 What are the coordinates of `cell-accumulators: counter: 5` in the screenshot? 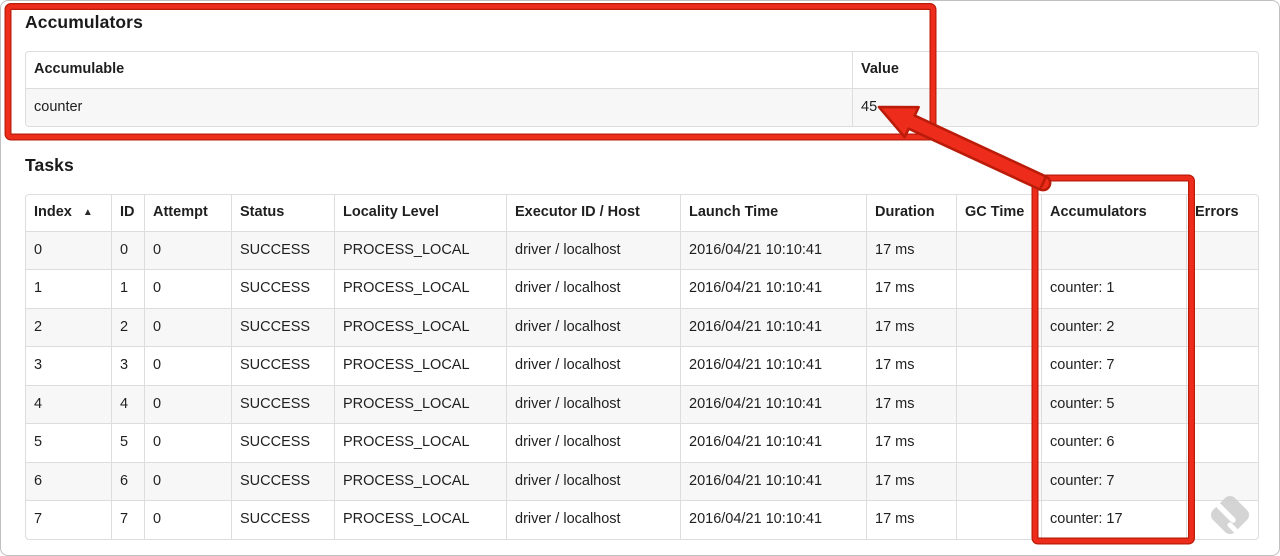 It's located at (1113, 404).